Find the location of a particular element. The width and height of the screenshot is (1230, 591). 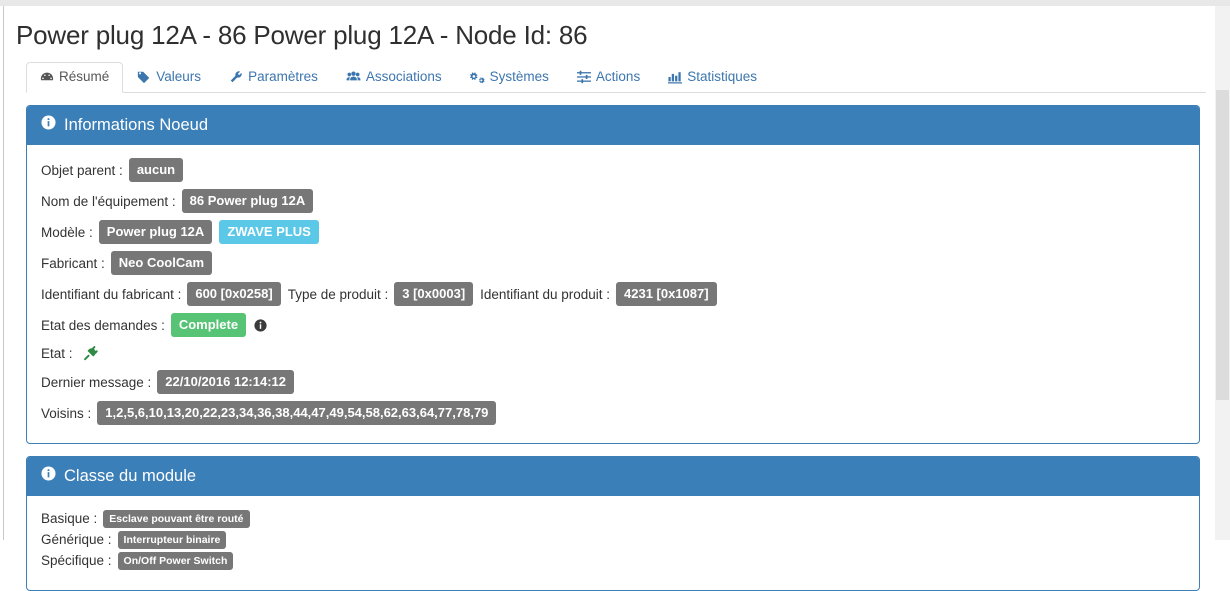

label-specific-class: Spécifique : is located at coordinates (76, 560).